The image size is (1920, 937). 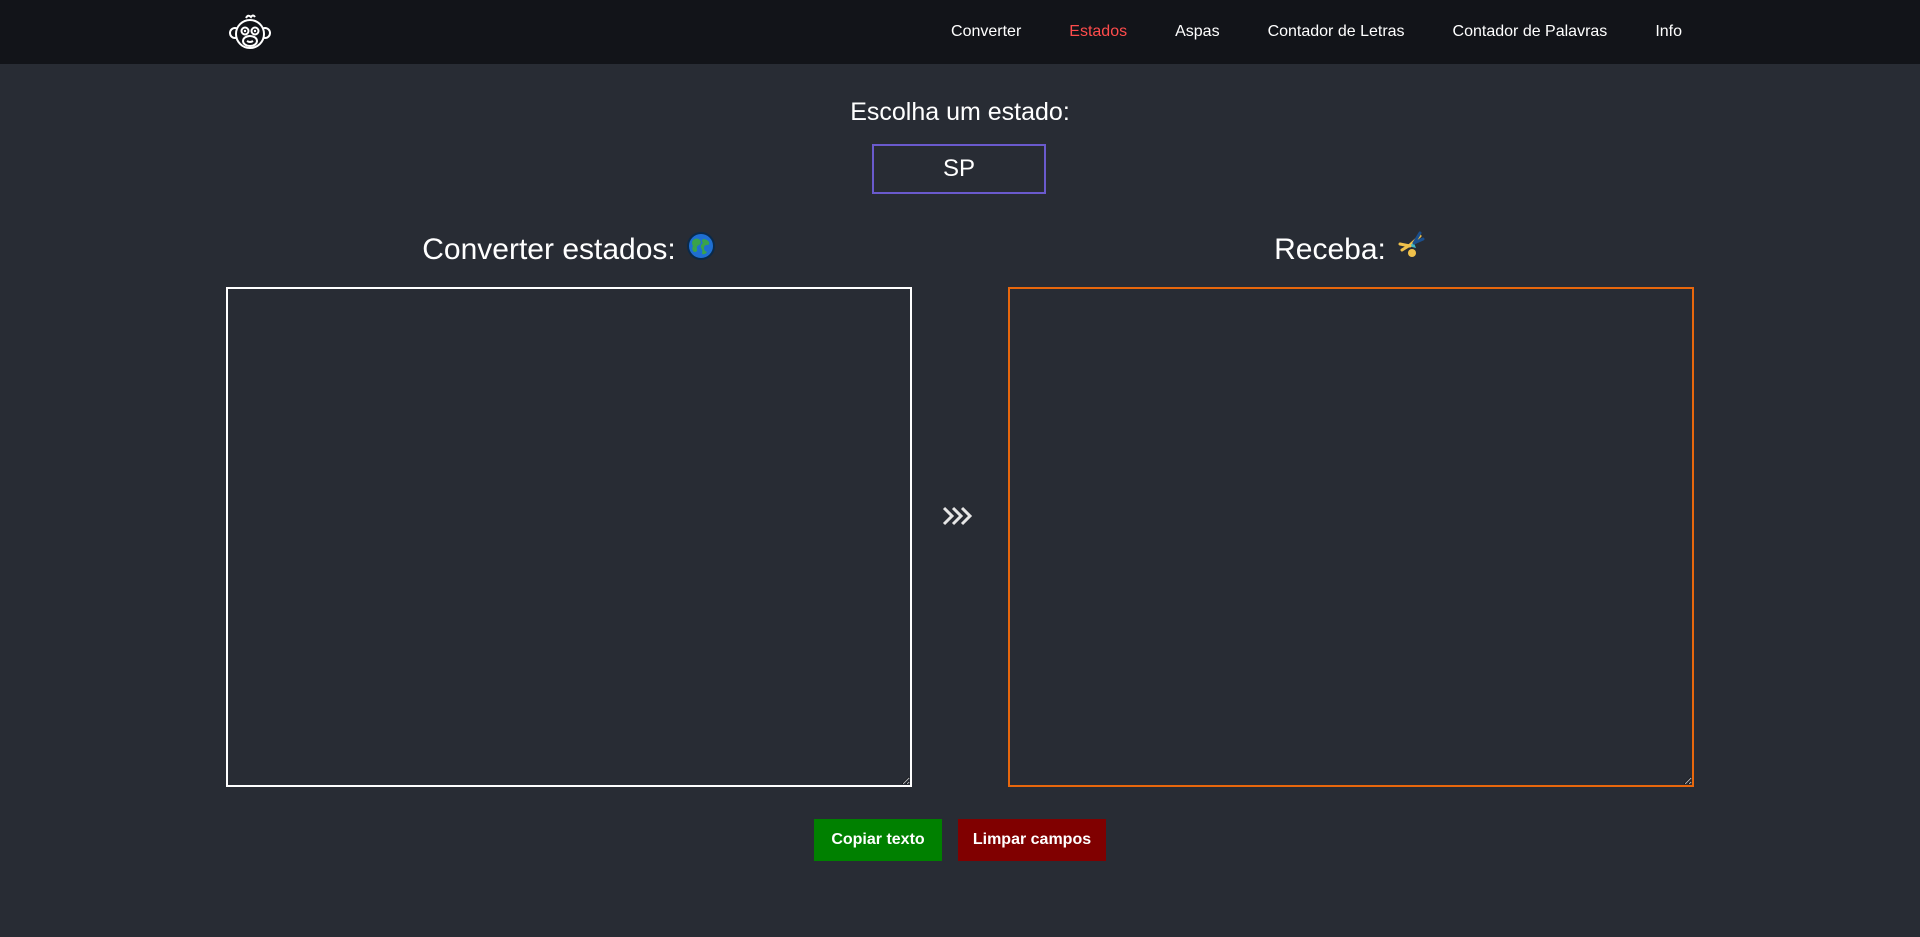 What do you see at coordinates (960, 112) in the screenshot?
I see `state-picker-label: Escolha um estado:` at bounding box center [960, 112].